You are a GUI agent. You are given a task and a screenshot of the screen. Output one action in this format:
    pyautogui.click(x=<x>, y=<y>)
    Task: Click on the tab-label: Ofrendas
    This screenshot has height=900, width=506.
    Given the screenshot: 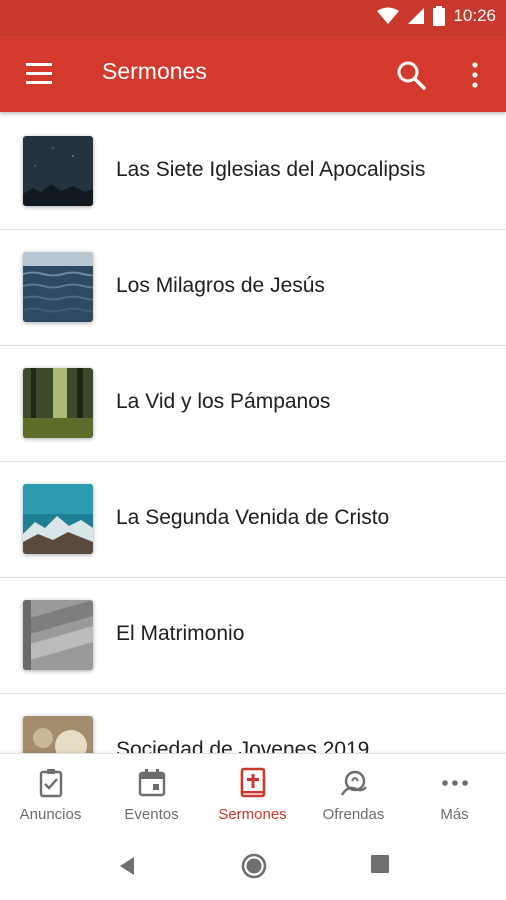 What is the action you would take?
    pyautogui.click(x=353, y=814)
    